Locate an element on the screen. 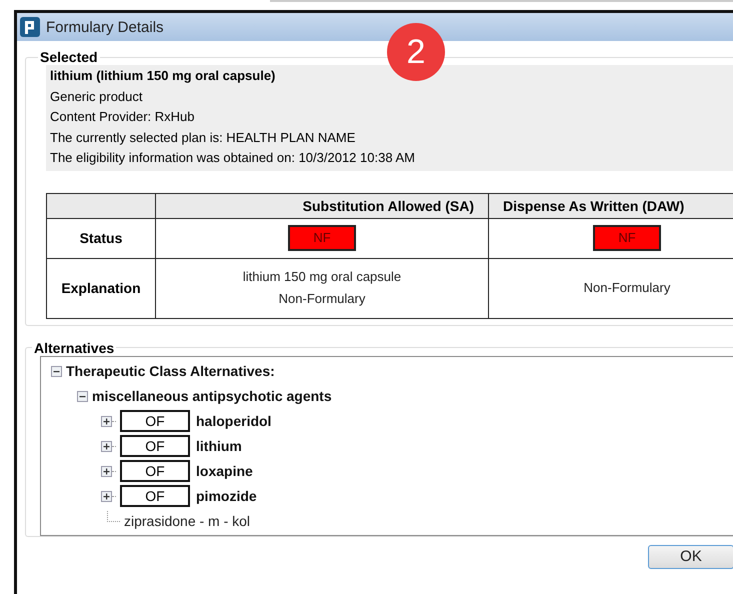  info-line: Generic product is located at coordinates (97, 97).